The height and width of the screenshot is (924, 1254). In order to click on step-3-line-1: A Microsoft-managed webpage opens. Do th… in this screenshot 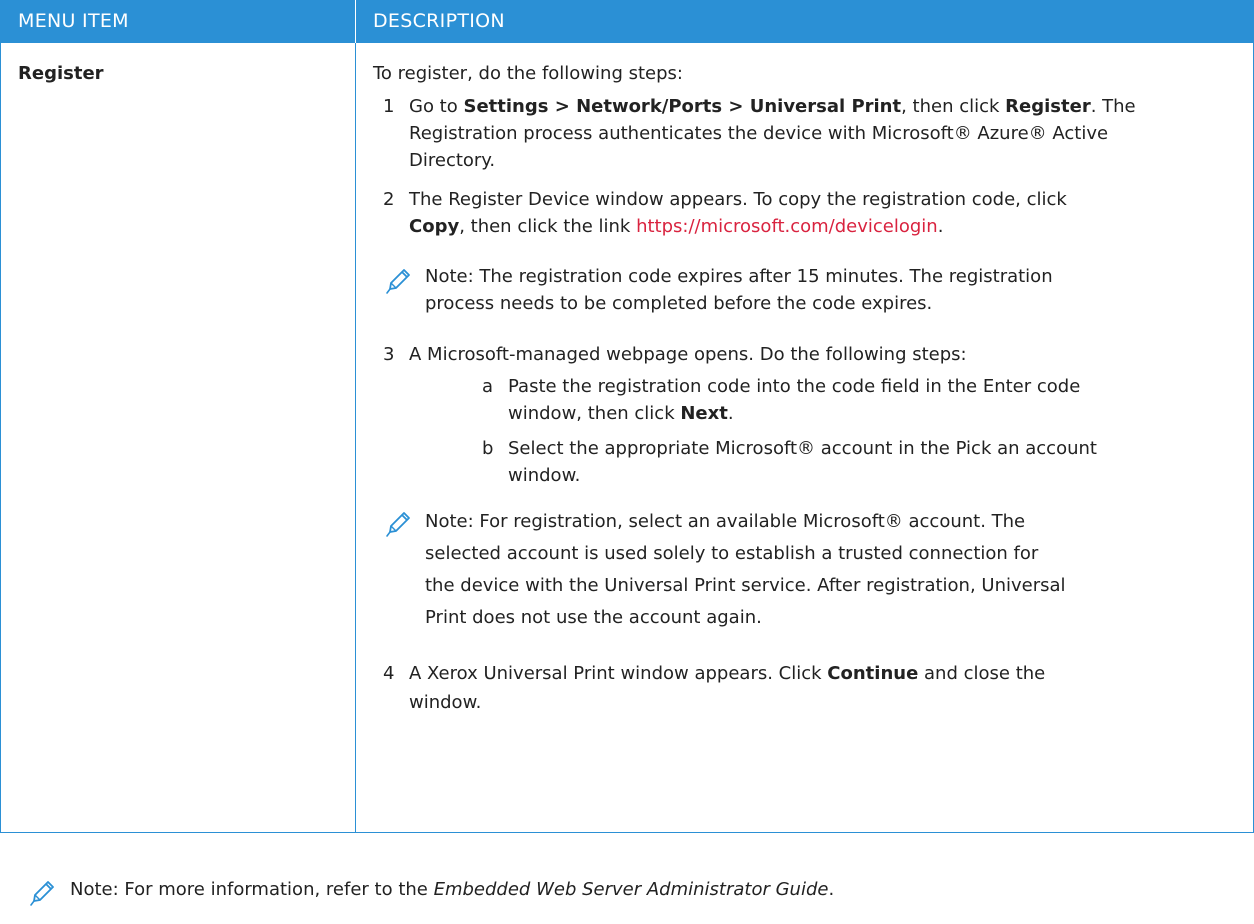, I will do `click(688, 354)`.